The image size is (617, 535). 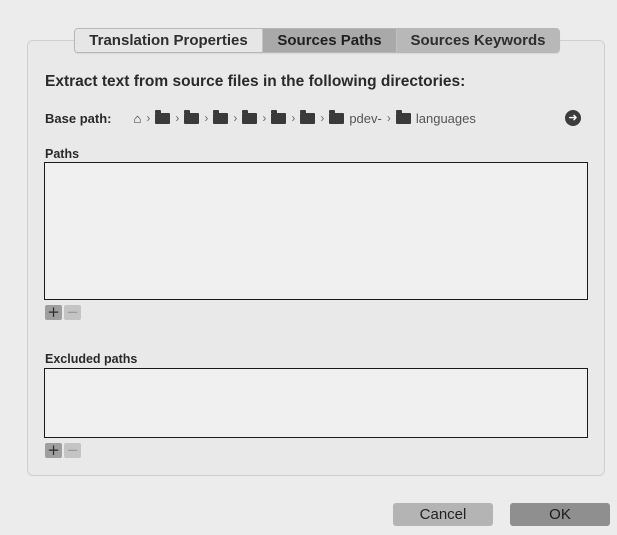 I want to click on tab-sources-keywords: Sources Keywords, so click(x=478, y=40).